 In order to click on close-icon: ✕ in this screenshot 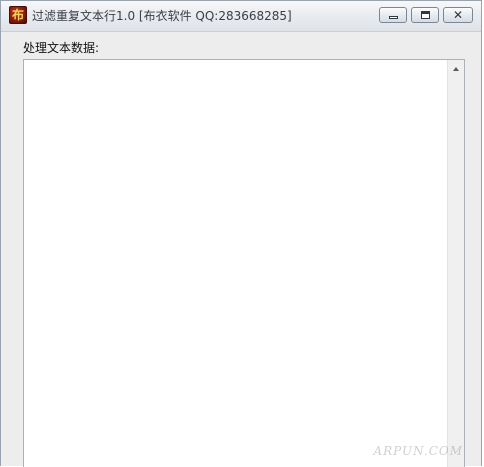, I will do `click(458, 15)`.